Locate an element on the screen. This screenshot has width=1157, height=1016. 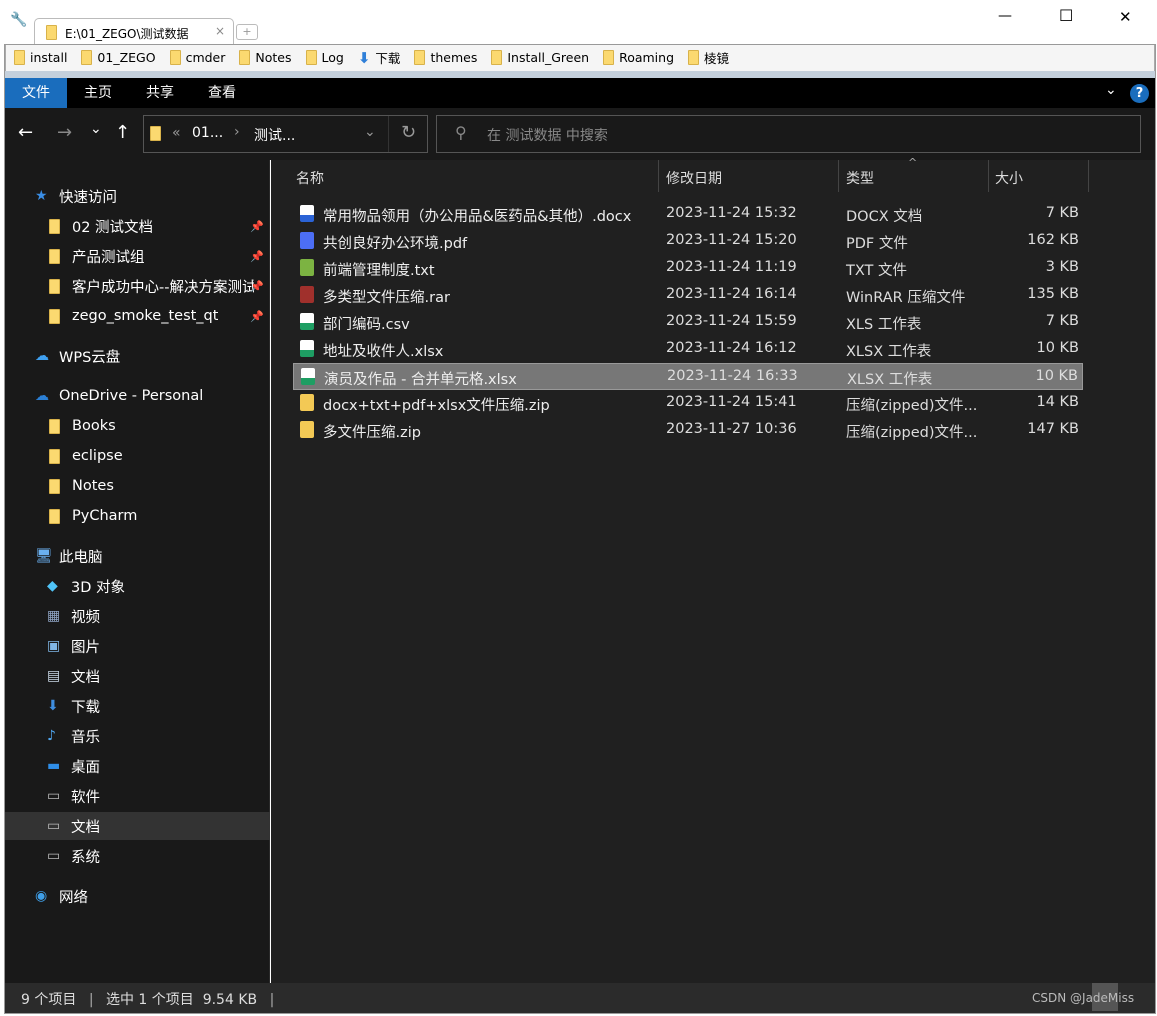
sidebar-item: ▤ 文档 is located at coordinates (137, 676).